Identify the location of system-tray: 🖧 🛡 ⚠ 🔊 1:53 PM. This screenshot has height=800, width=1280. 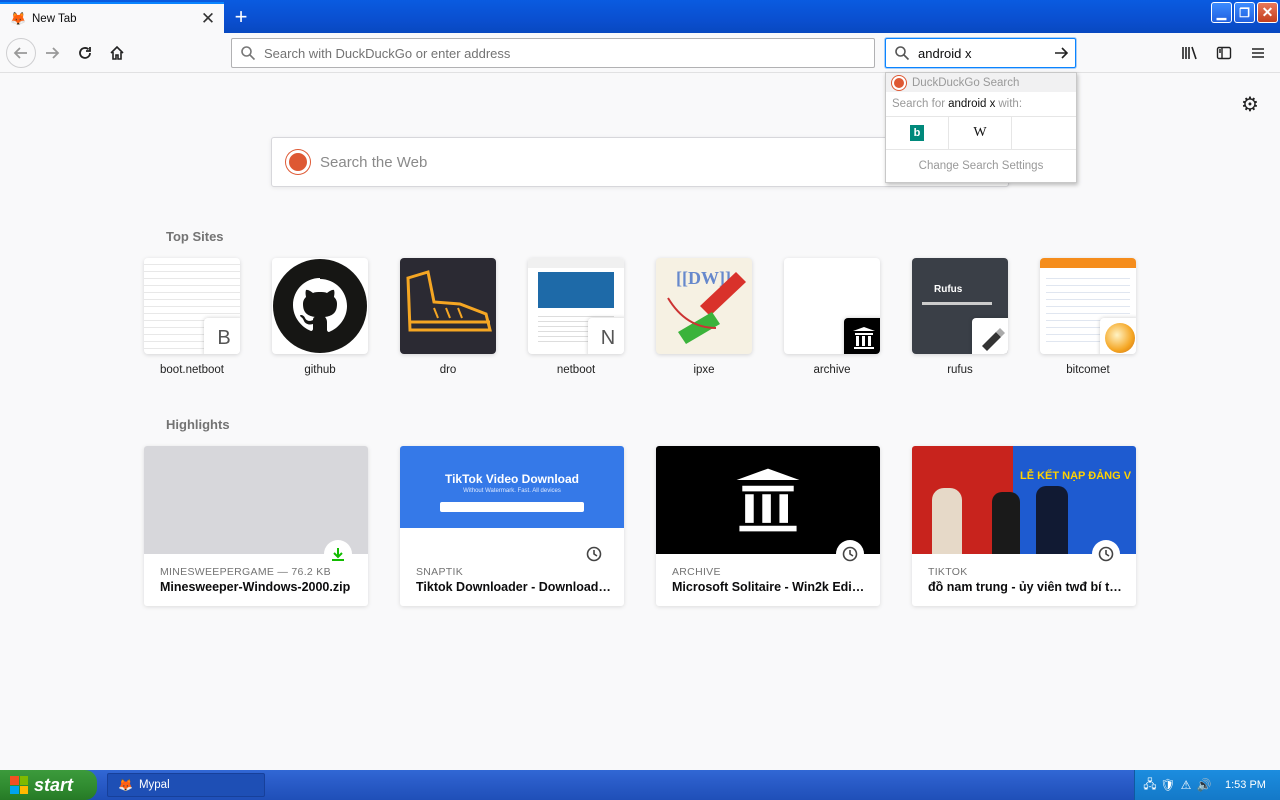
(1207, 785).